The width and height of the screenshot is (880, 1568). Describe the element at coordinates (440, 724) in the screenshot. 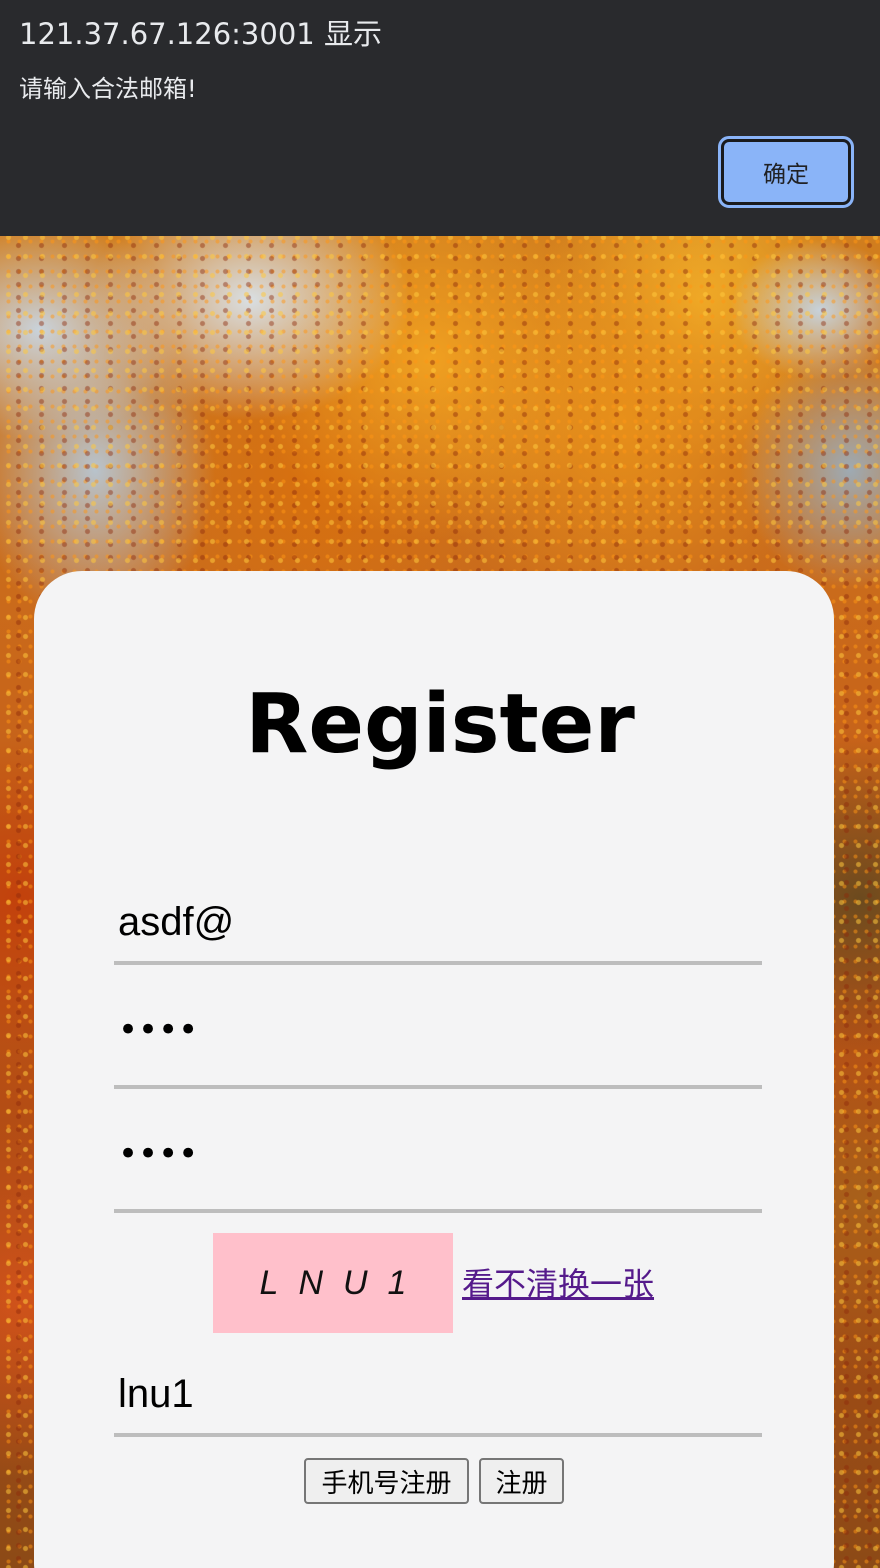

I see `register-title: Register` at that location.